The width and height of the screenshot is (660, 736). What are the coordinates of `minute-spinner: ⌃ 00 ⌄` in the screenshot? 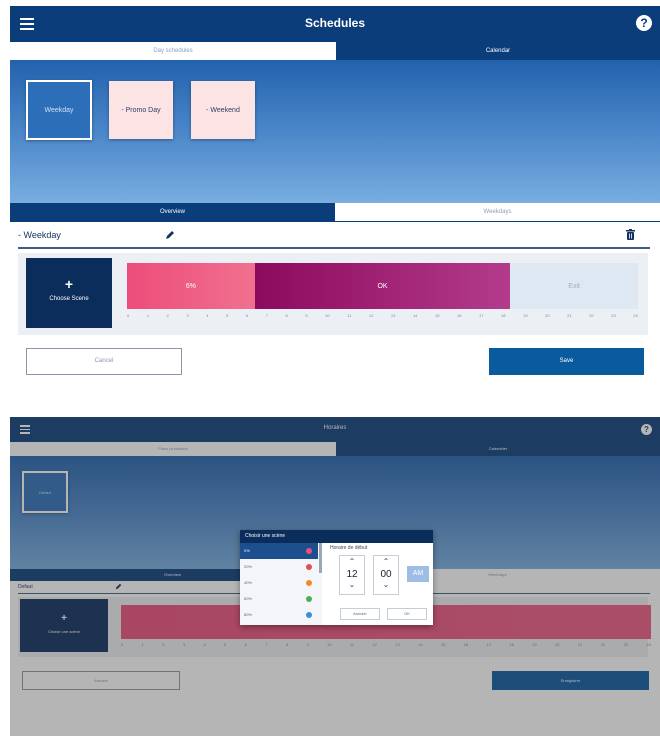 It's located at (386, 575).